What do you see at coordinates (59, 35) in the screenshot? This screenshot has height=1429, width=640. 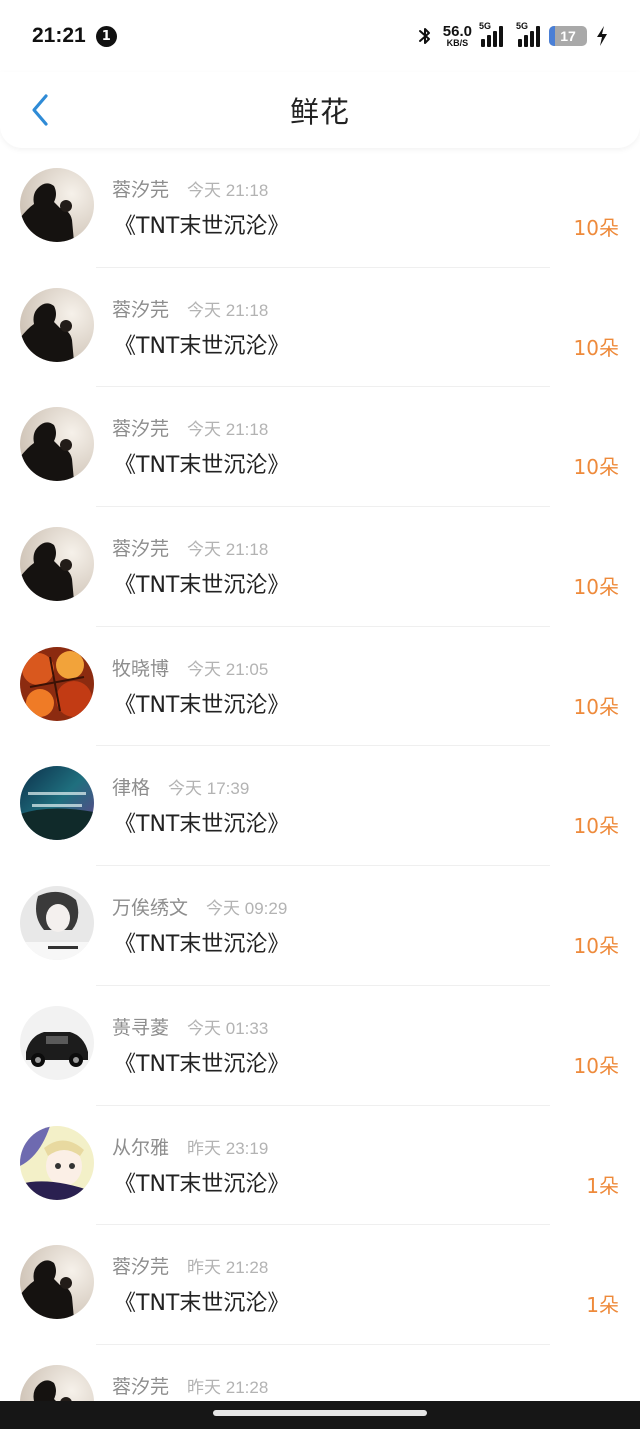 I see `status-time: 21:21` at bounding box center [59, 35].